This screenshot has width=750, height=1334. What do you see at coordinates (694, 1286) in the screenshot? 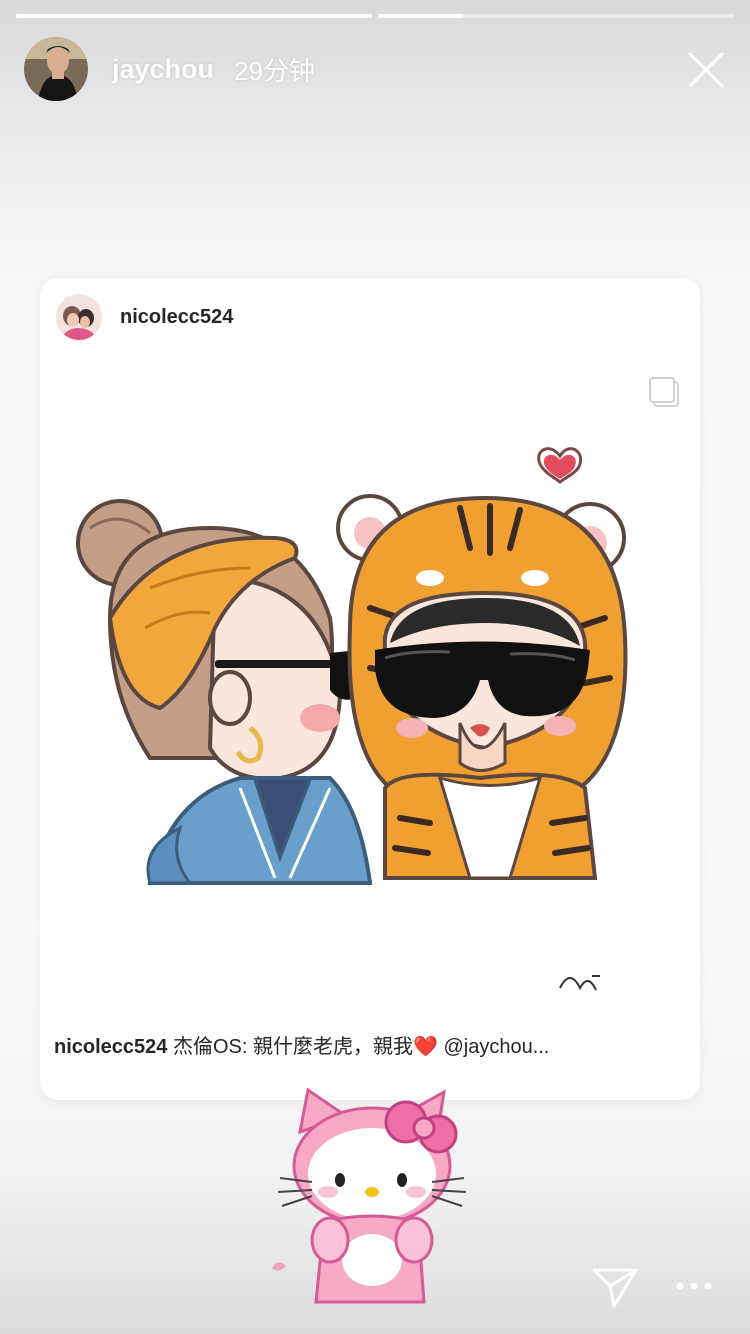
I see `more-icon` at bounding box center [694, 1286].